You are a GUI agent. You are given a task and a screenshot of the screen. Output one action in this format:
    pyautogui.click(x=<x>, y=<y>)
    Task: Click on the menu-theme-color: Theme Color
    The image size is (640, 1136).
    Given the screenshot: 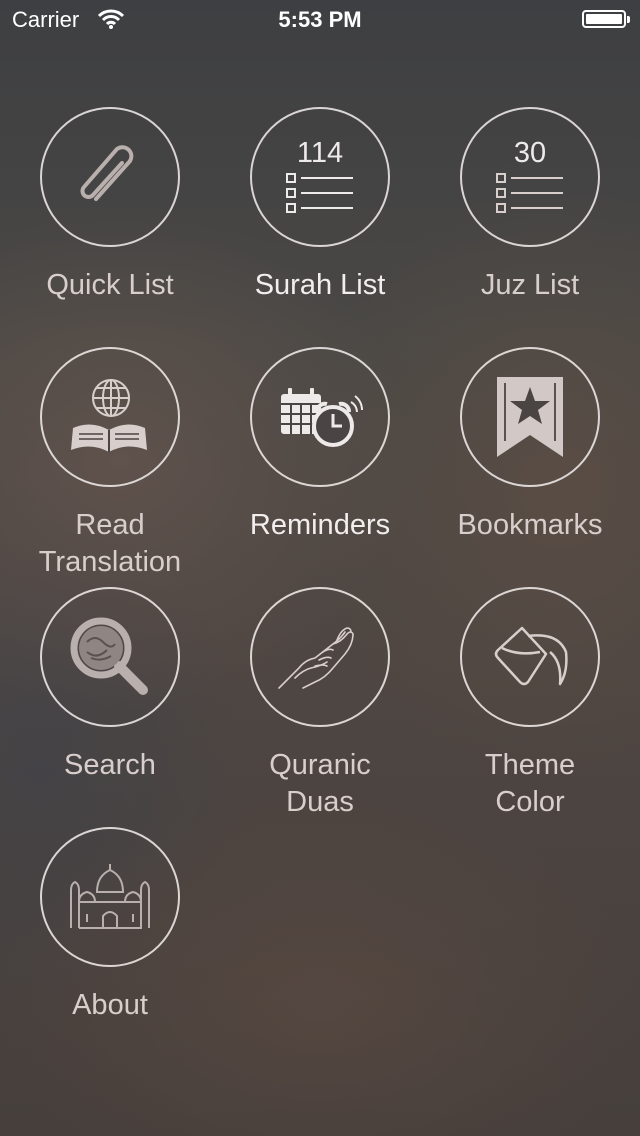 What is the action you would take?
    pyautogui.click(x=530, y=704)
    